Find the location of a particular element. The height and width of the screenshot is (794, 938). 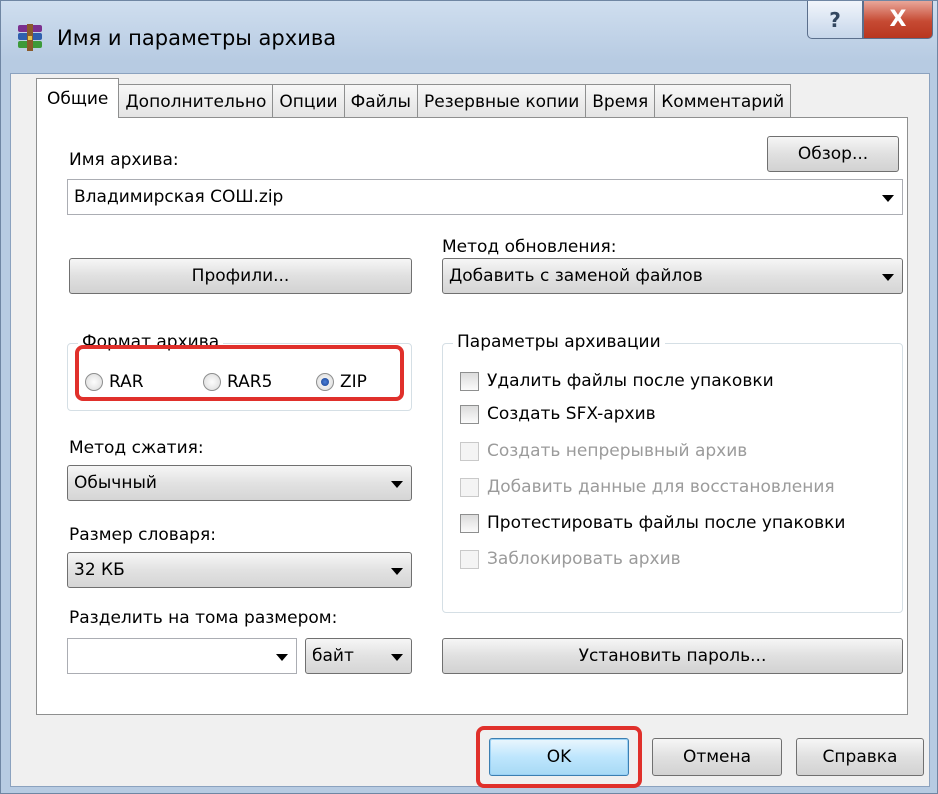

window-title: Имя и параметры архива is located at coordinates (197, 38).